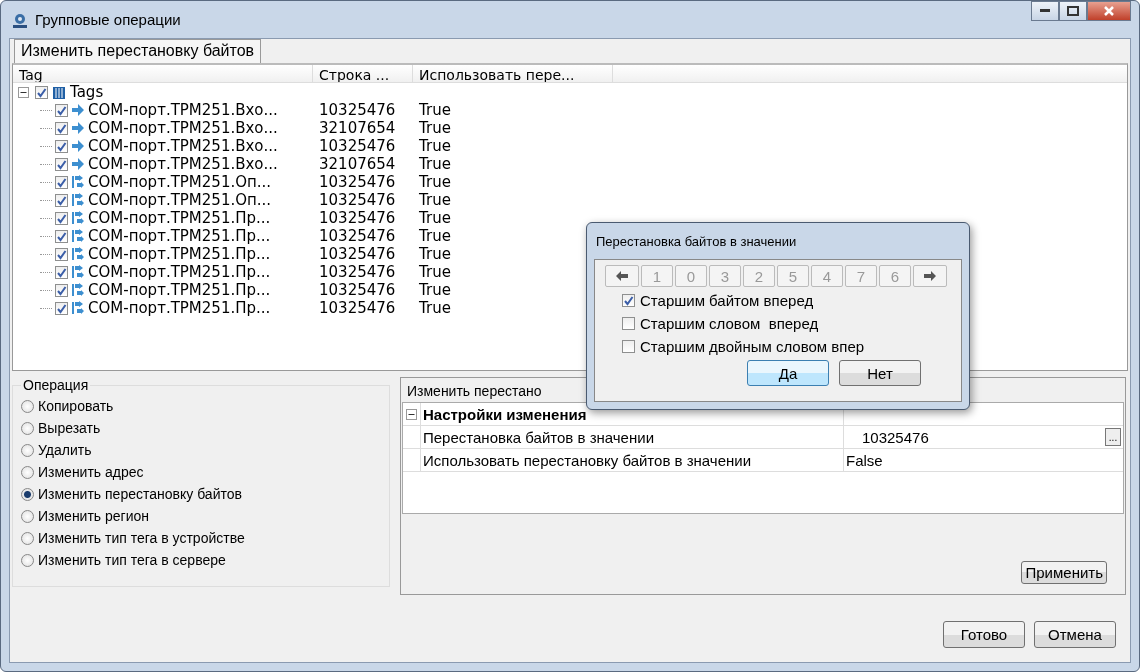 This screenshot has width=1140, height=672. I want to click on apply-button: Применить, so click(1064, 572).